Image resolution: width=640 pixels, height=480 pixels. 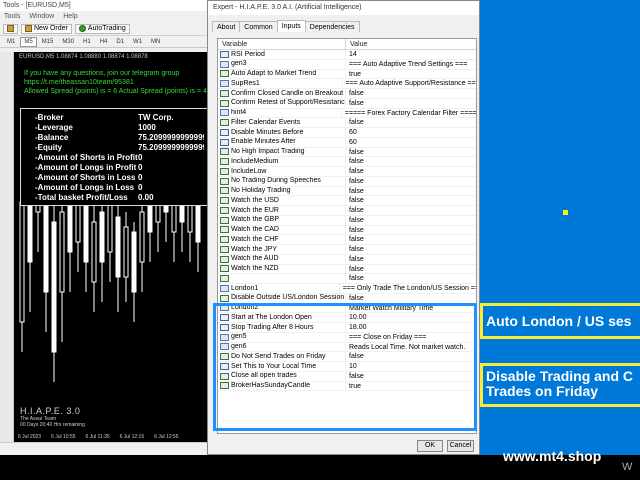 I want to click on ok-button: OK, so click(x=430, y=446).